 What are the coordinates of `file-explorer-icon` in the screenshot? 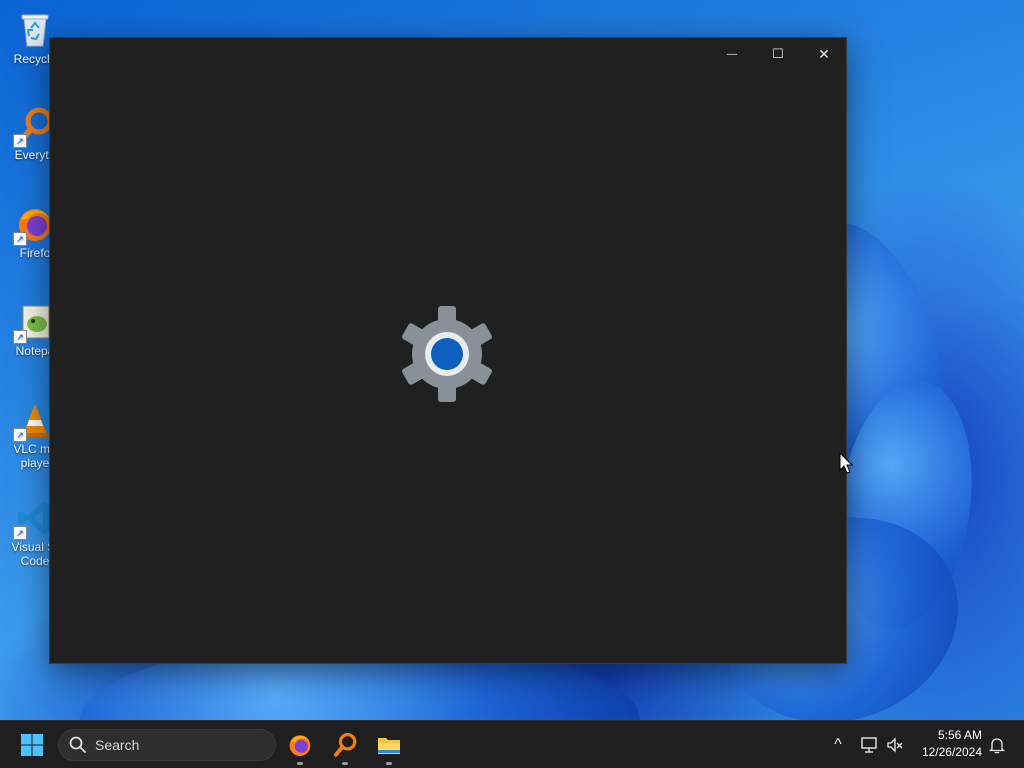 It's located at (389, 746).